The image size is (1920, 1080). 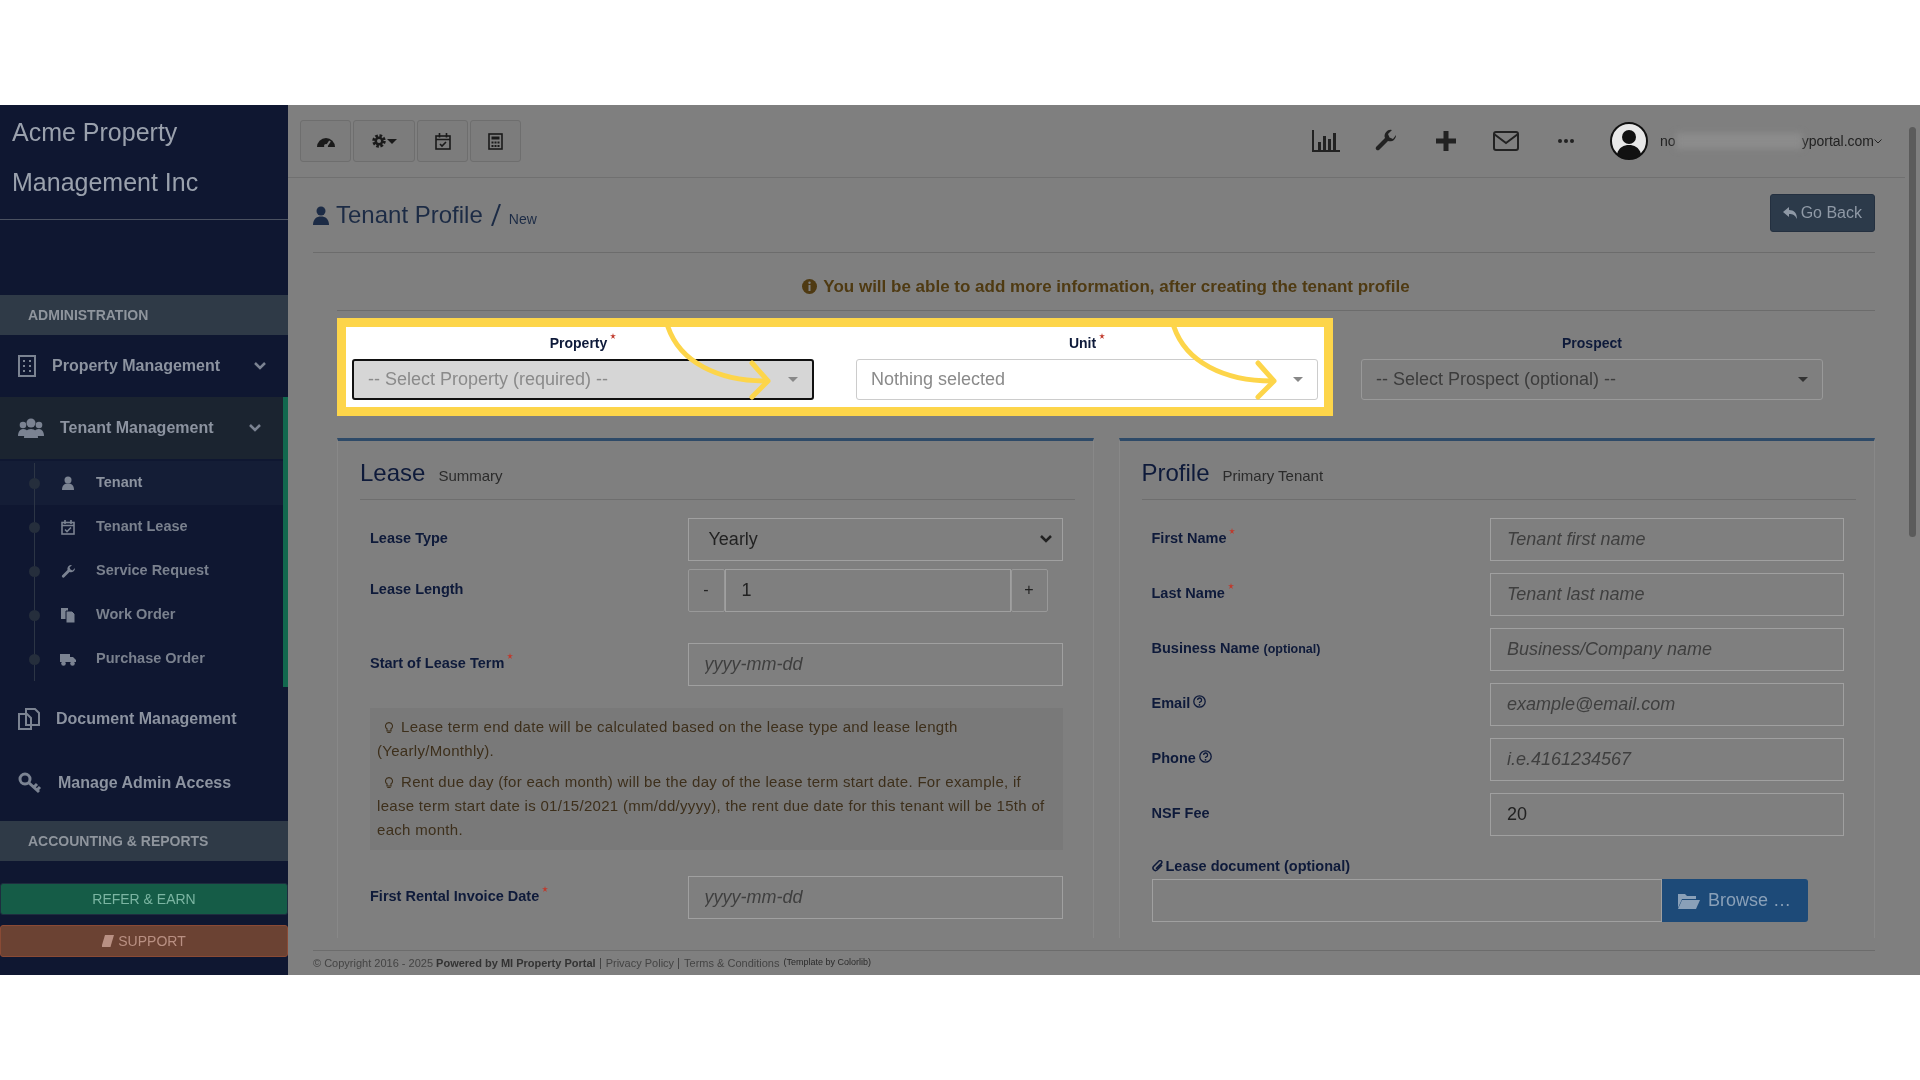 What do you see at coordinates (454, 963) in the screenshot?
I see `copyright-text: © Copyright 2016 - 2025 Powered by MI Property Portal` at bounding box center [454, 963].